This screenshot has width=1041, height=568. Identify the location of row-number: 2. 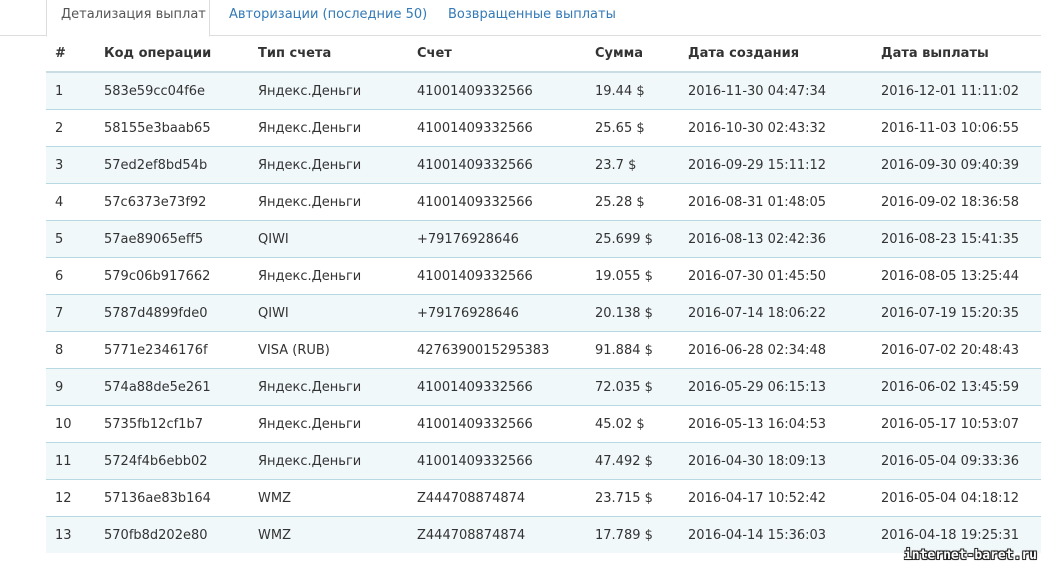
(70, 128).